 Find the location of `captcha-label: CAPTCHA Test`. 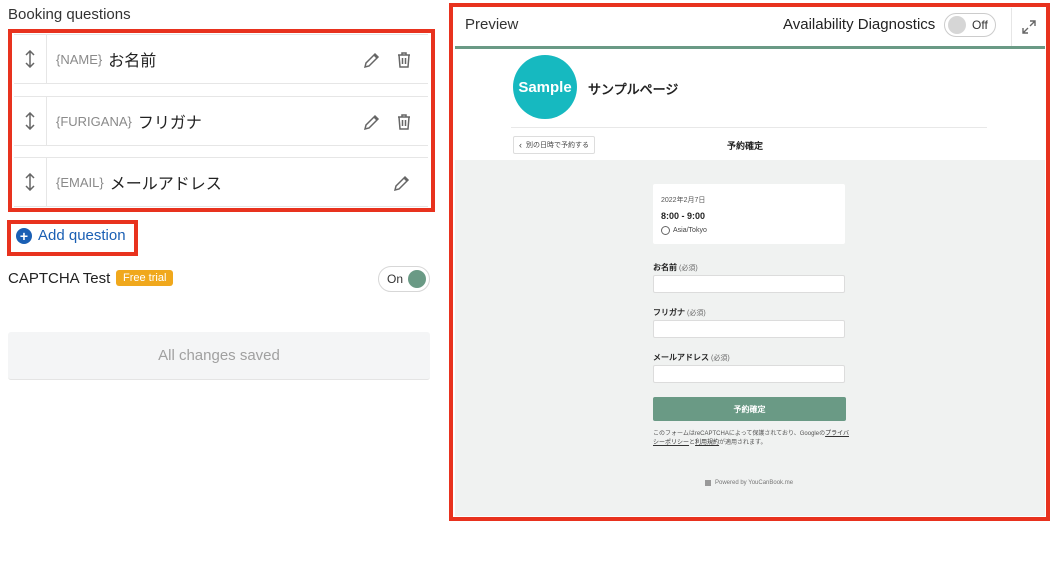

captcha-label: CAPTCHA Test is located at coordinates (59, 278).